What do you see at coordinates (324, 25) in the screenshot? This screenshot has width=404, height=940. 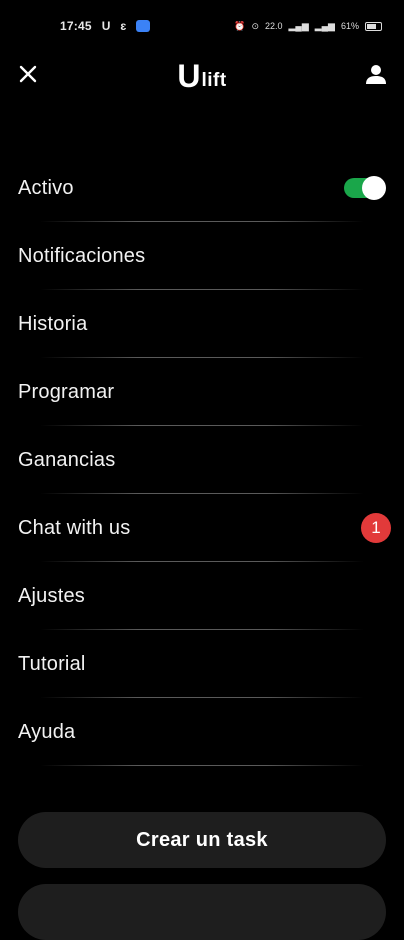 I see `signal-icon-2: ▂▄▆` at bounding box center [324, 25].